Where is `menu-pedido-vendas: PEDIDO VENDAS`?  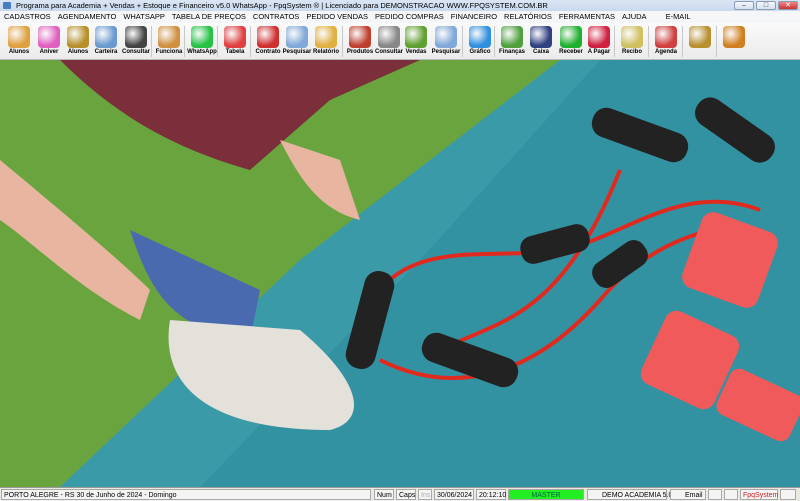
menu-pedido-vendas: PEDIDO VENDAS is located at coordinates (337, 17).